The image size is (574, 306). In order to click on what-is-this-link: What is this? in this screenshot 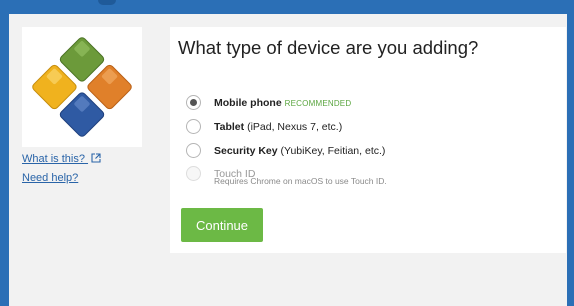, I will do `click(61, 159)`.